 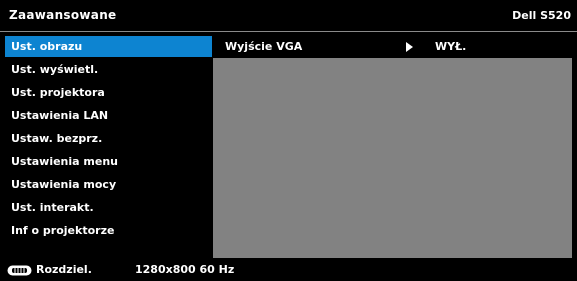 I want to click on sidebar-item-wireless-settings: Ustaw. bezprz., so click(x=108, y=138).